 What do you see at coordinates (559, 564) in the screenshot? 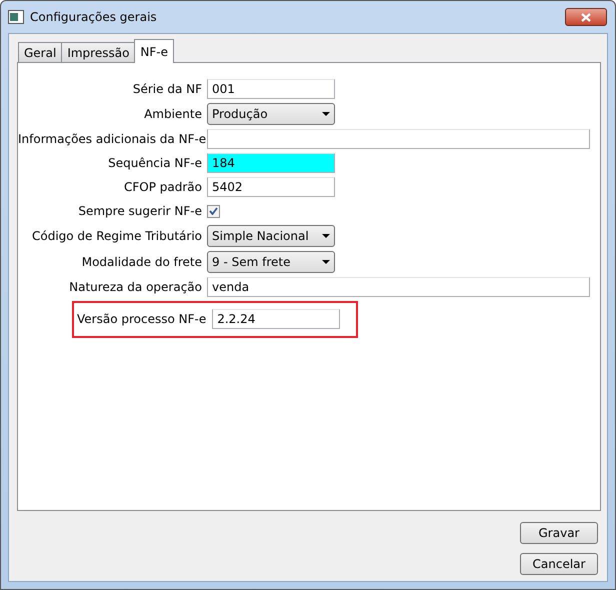
I see `dialog-button: Cancelar` at bounding box center [559, 564].